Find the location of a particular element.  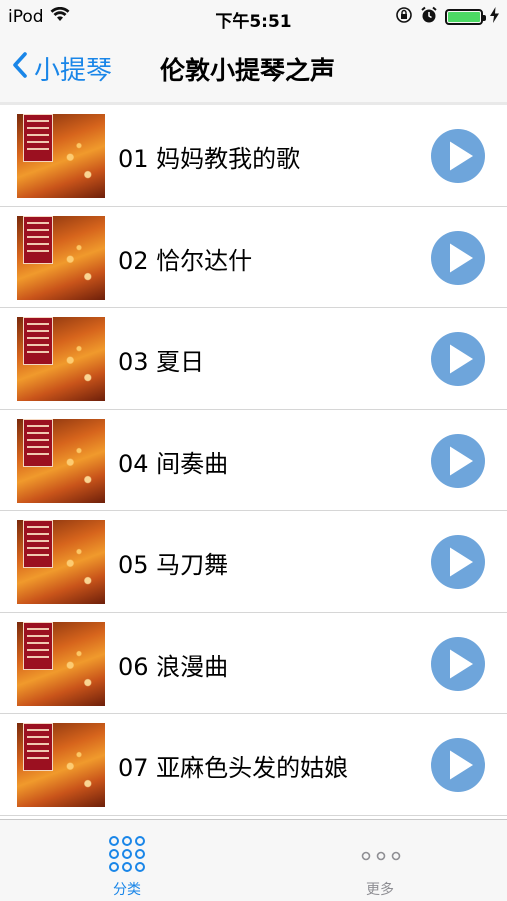

track-row: 01 妈妈教我的歌 is located at coordinates (253, 156).